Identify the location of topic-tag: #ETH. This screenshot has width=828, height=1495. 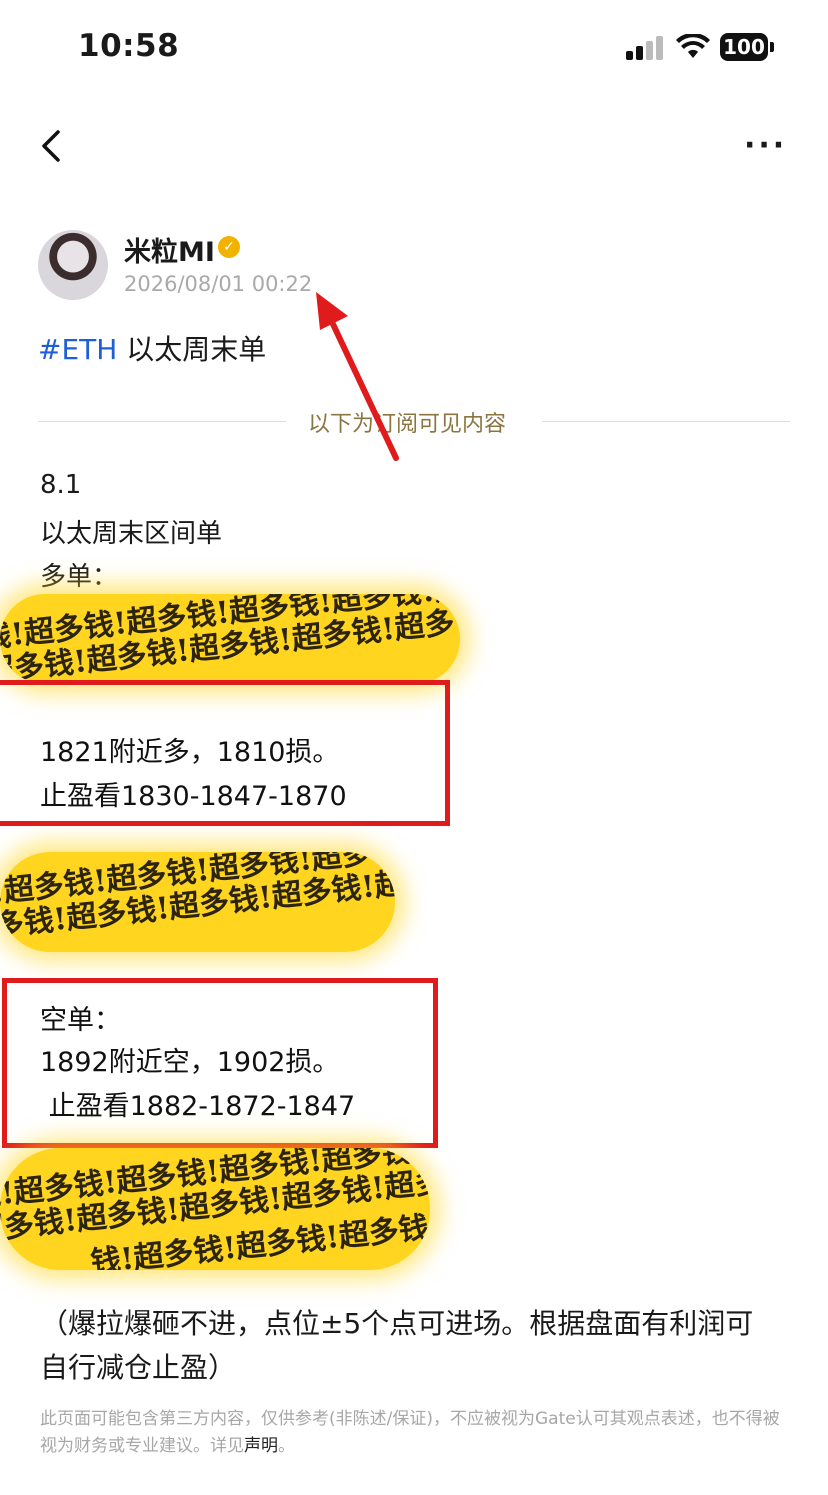
(77, 349).